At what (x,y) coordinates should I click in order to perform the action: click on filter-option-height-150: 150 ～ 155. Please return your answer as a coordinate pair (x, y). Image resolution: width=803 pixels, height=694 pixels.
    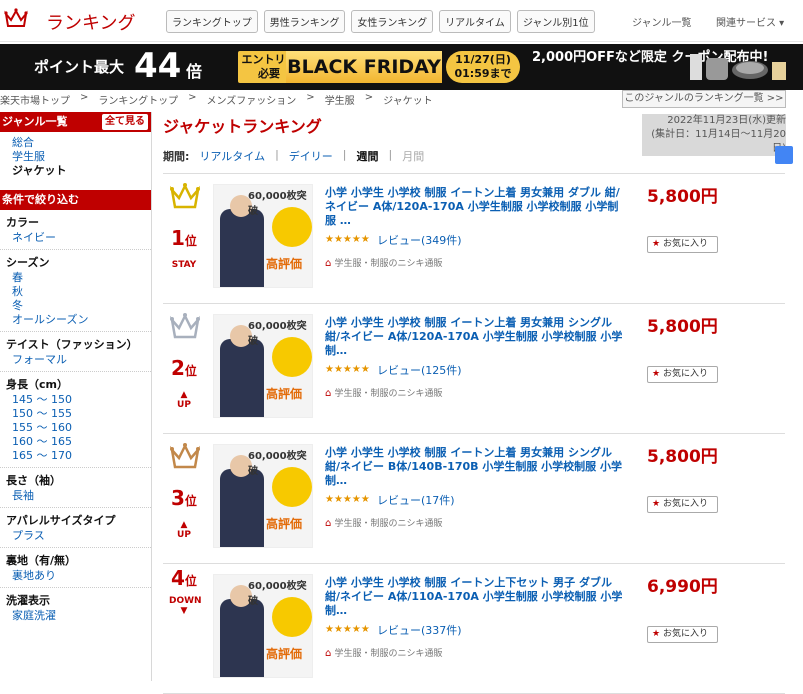
    Looking at the image, I should click on (75, 414).